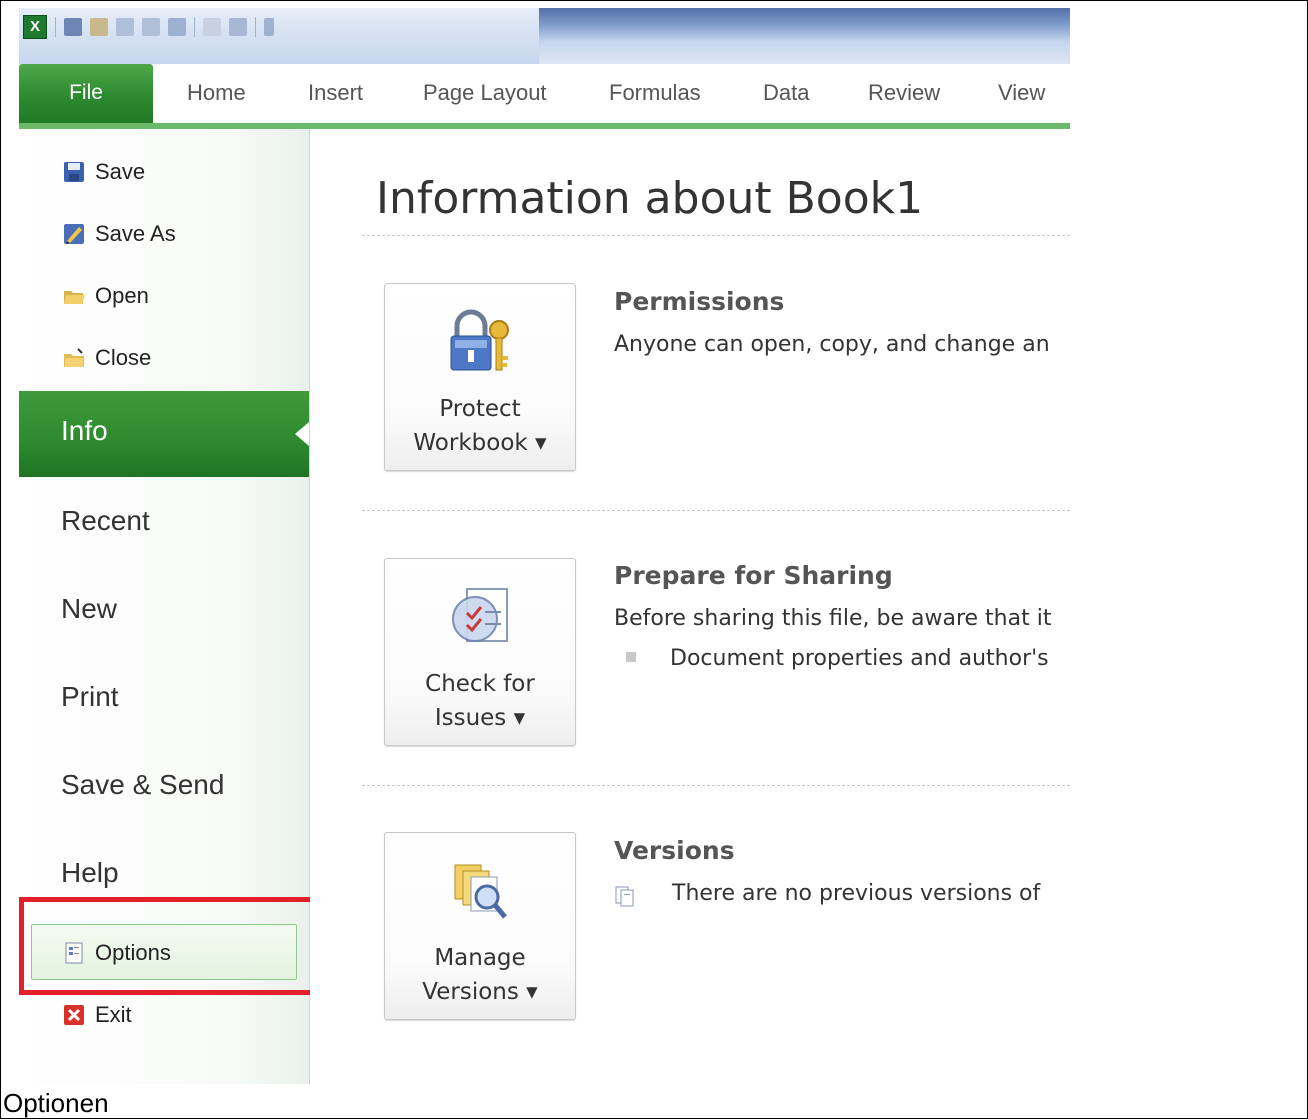  Describe the element at coordinates (74, 296) in the screenshot. I see `open-folder-icon` at that location.